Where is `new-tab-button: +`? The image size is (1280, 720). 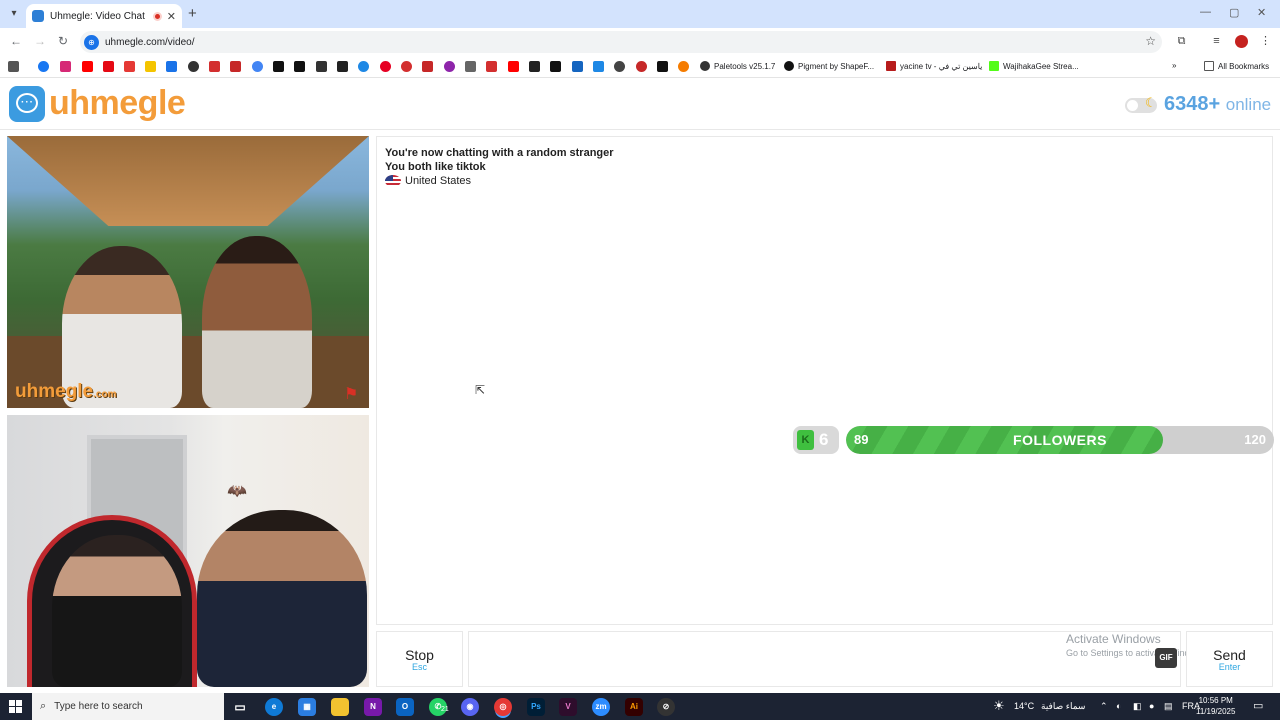
new-tab-button: + is located at coordinates (192, 13).